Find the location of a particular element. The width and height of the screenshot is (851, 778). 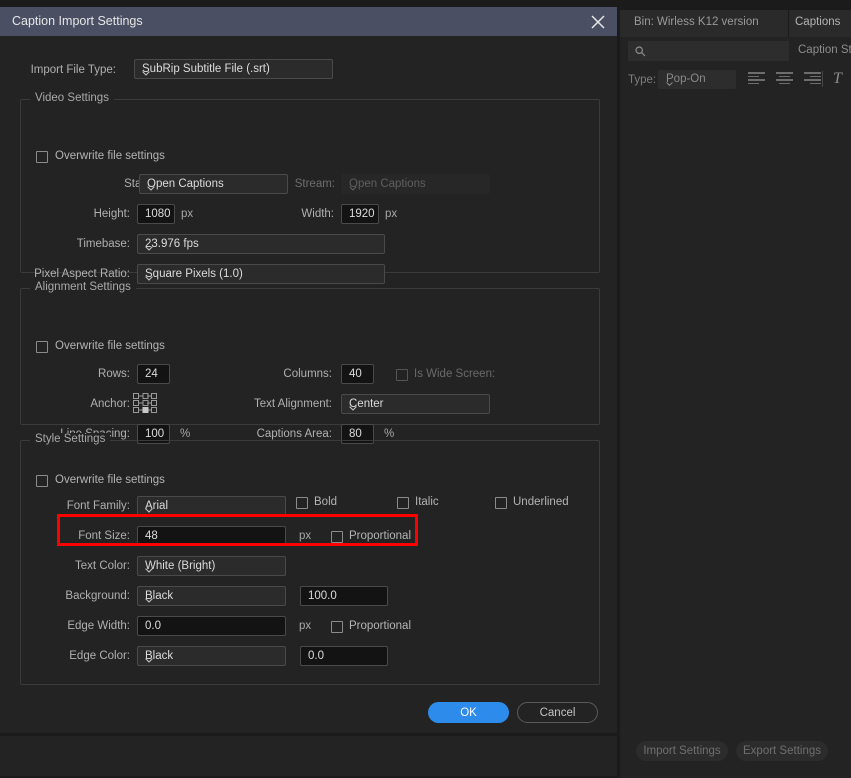

tabbar-divider is located at coordinates (788, 23).